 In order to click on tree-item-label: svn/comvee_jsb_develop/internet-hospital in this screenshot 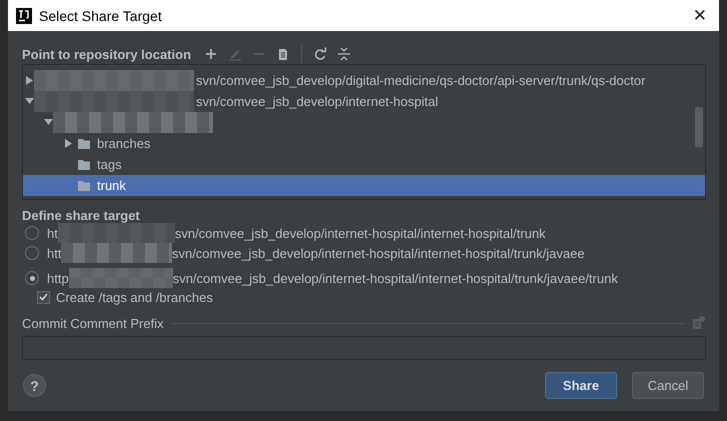, I will do `click(317, 101)`.